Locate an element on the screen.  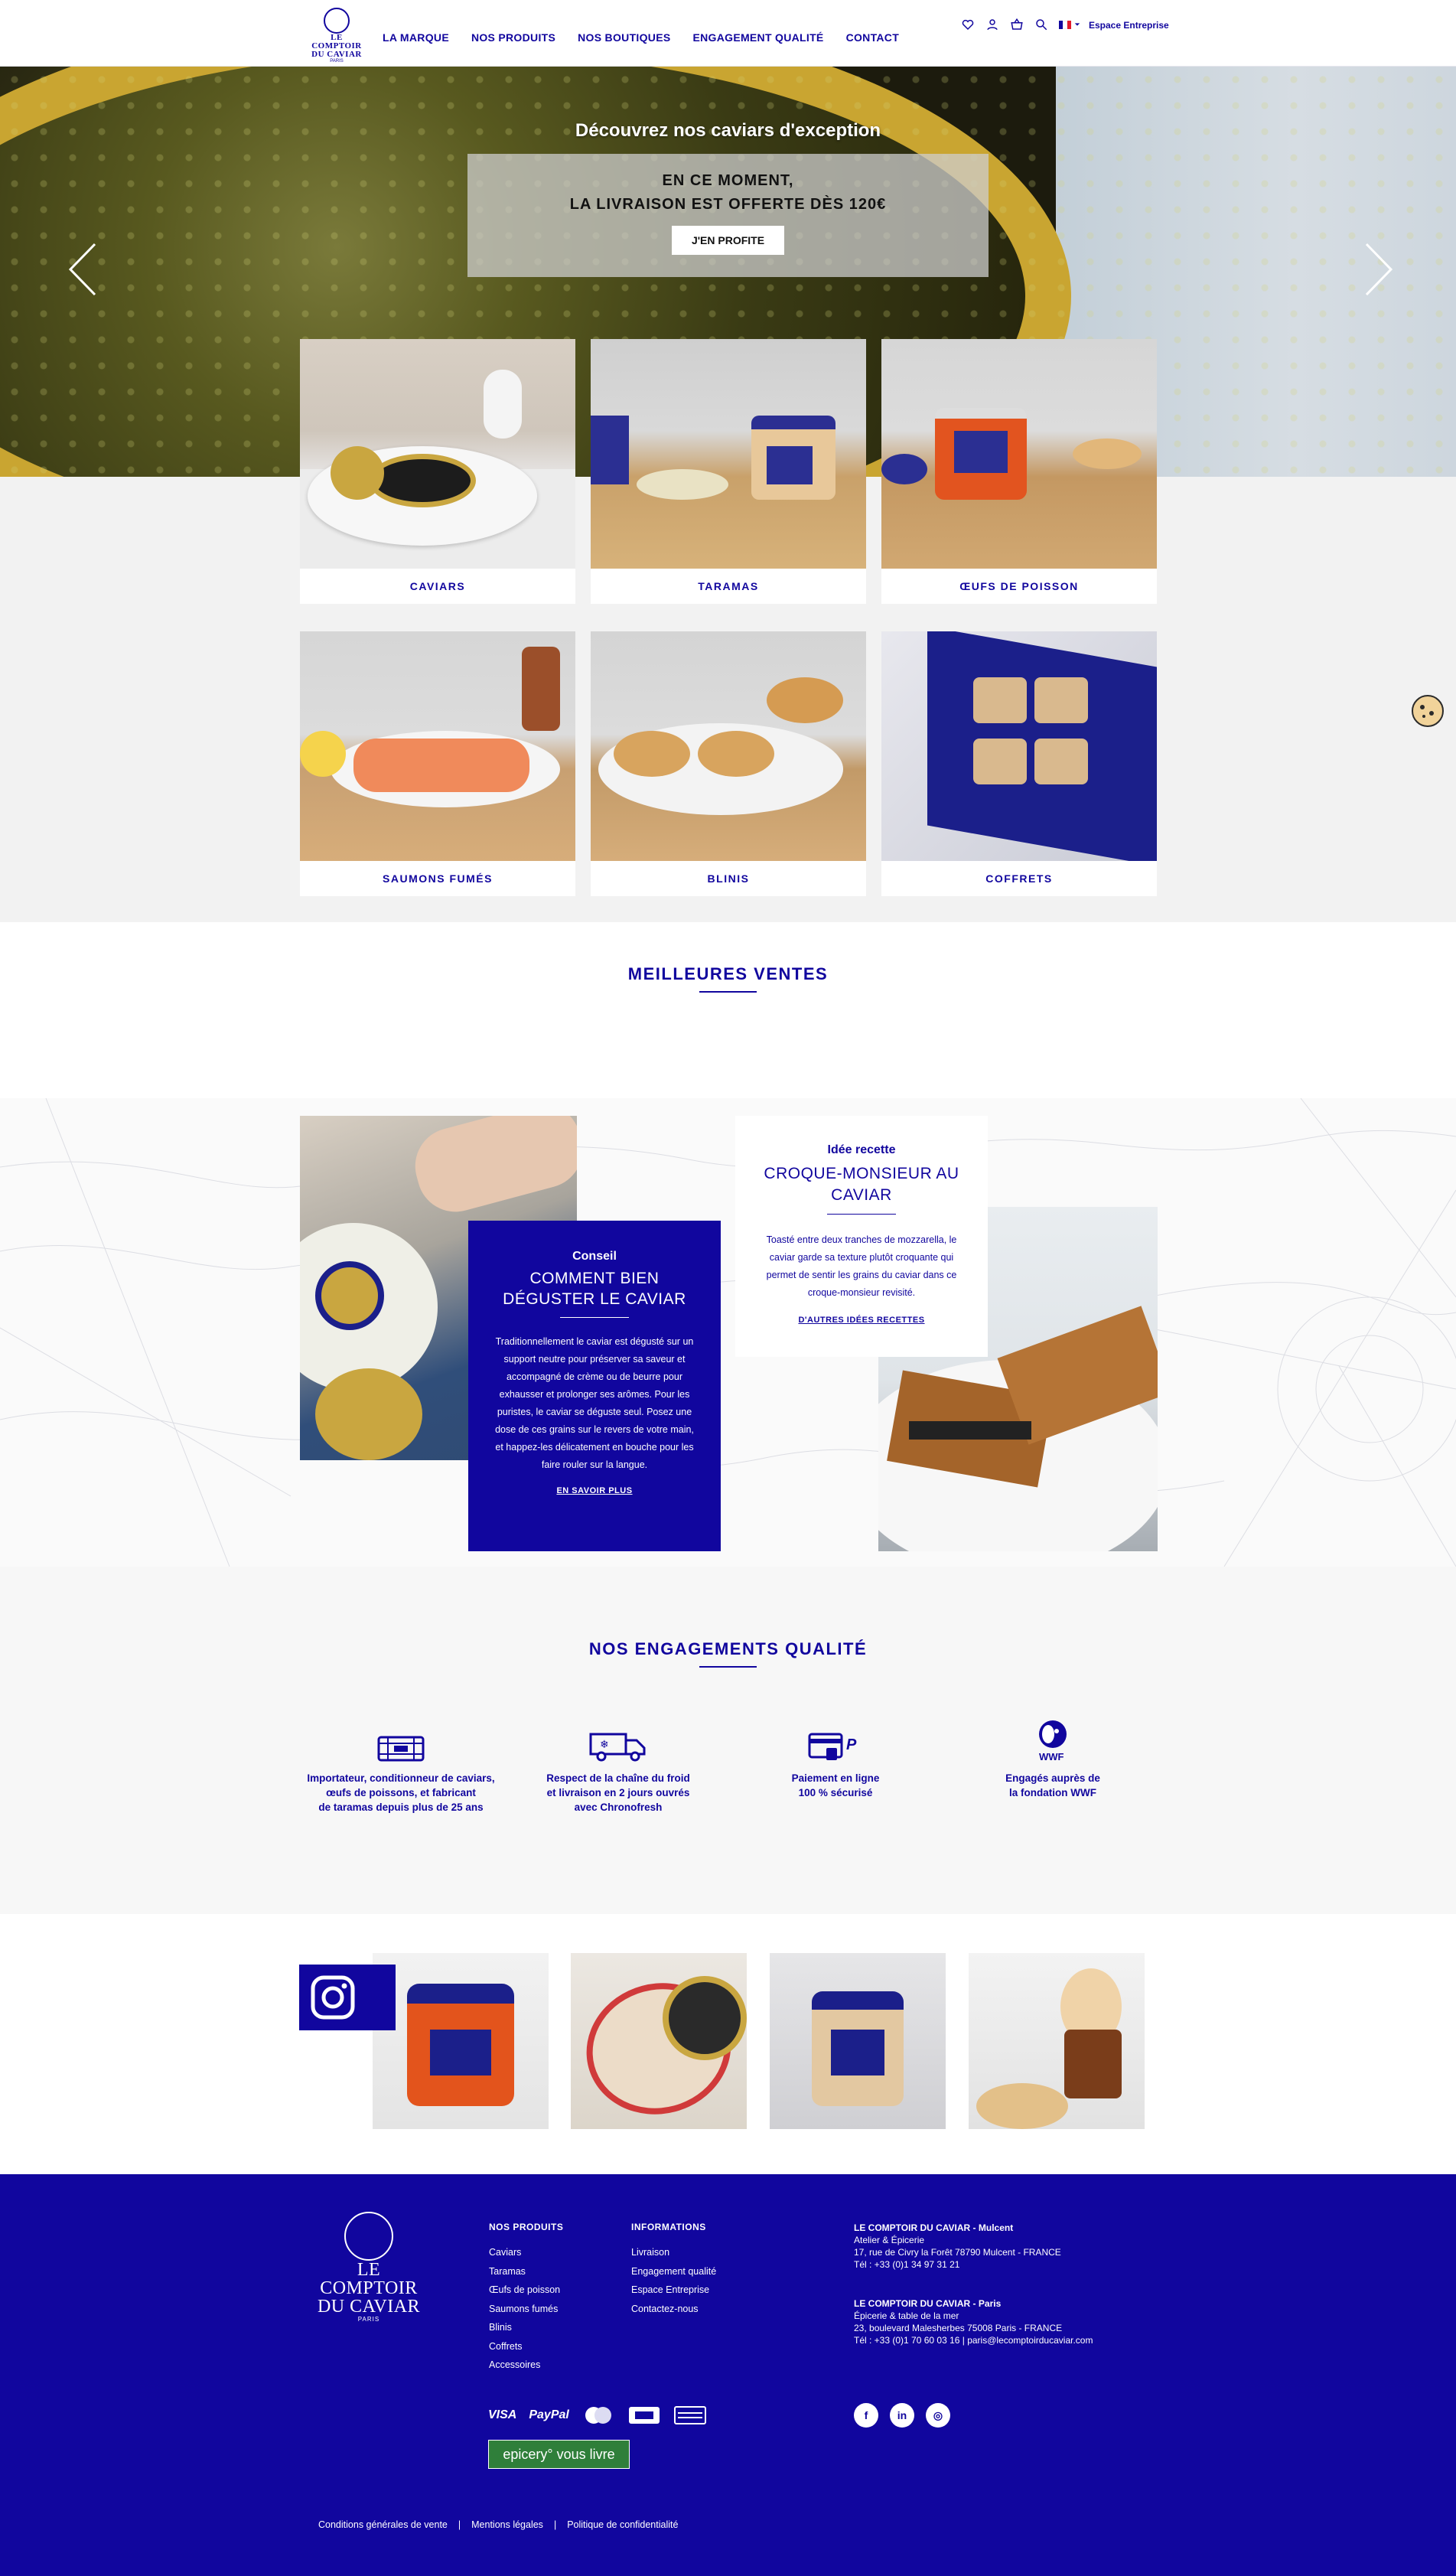
footer-link-engagement: Engagement qualité is located at coordinates (673, 2271).